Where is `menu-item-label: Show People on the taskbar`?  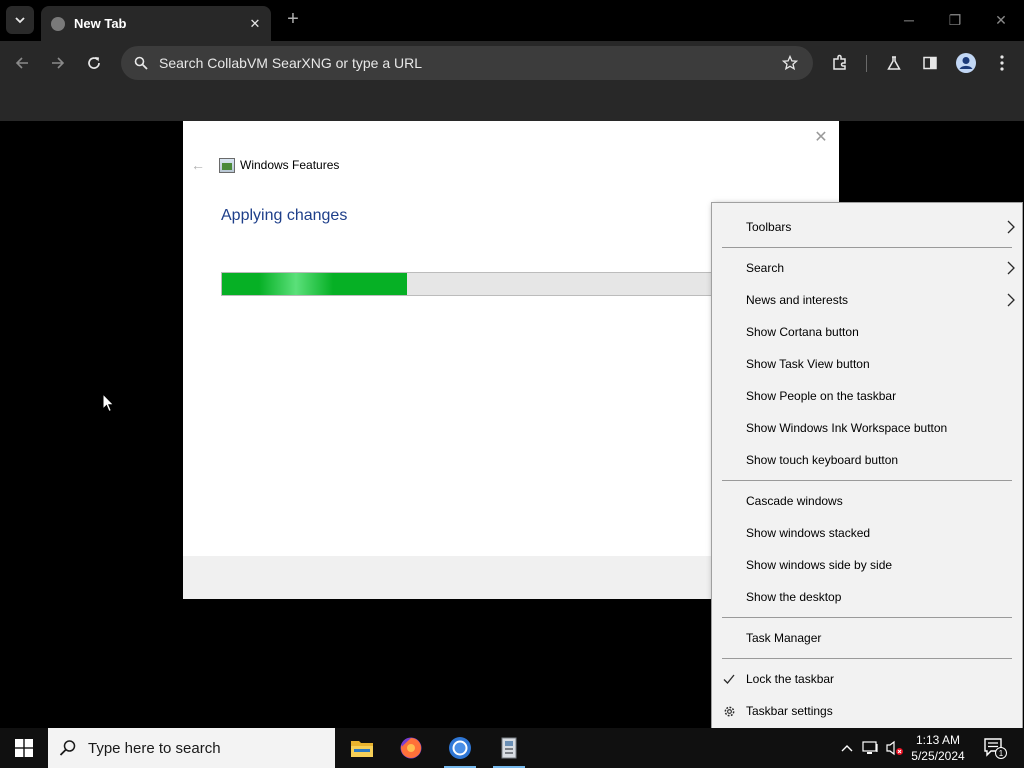 menu-item-label: Show People on the taskbar is located at coordinates (821, 396).